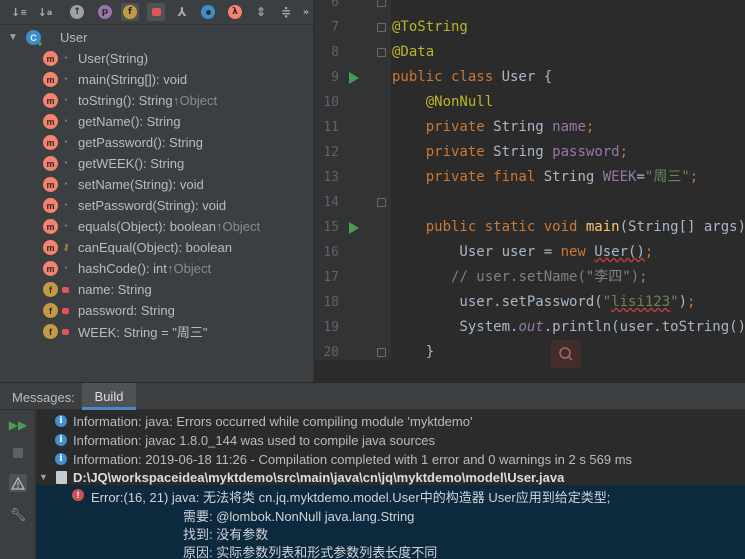  Describe the element at coordinates (157, 37) in the screenshot. I see `tree-root-user-class: ▼ C ● User` at that location.